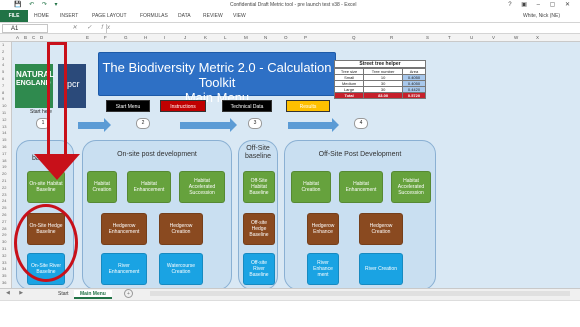 The width and height of the screenshot is (580, 327). I want to click on column-header: F, so click(105, 37).